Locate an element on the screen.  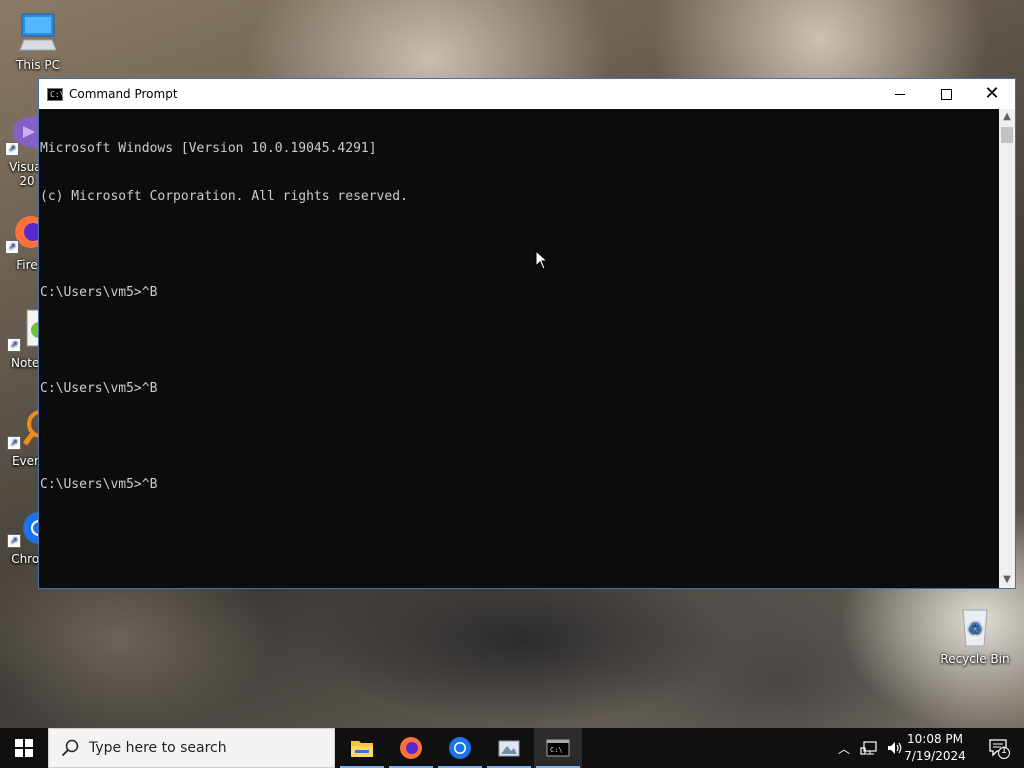
close-icon: ✕ is located at coordinates (992, 93).